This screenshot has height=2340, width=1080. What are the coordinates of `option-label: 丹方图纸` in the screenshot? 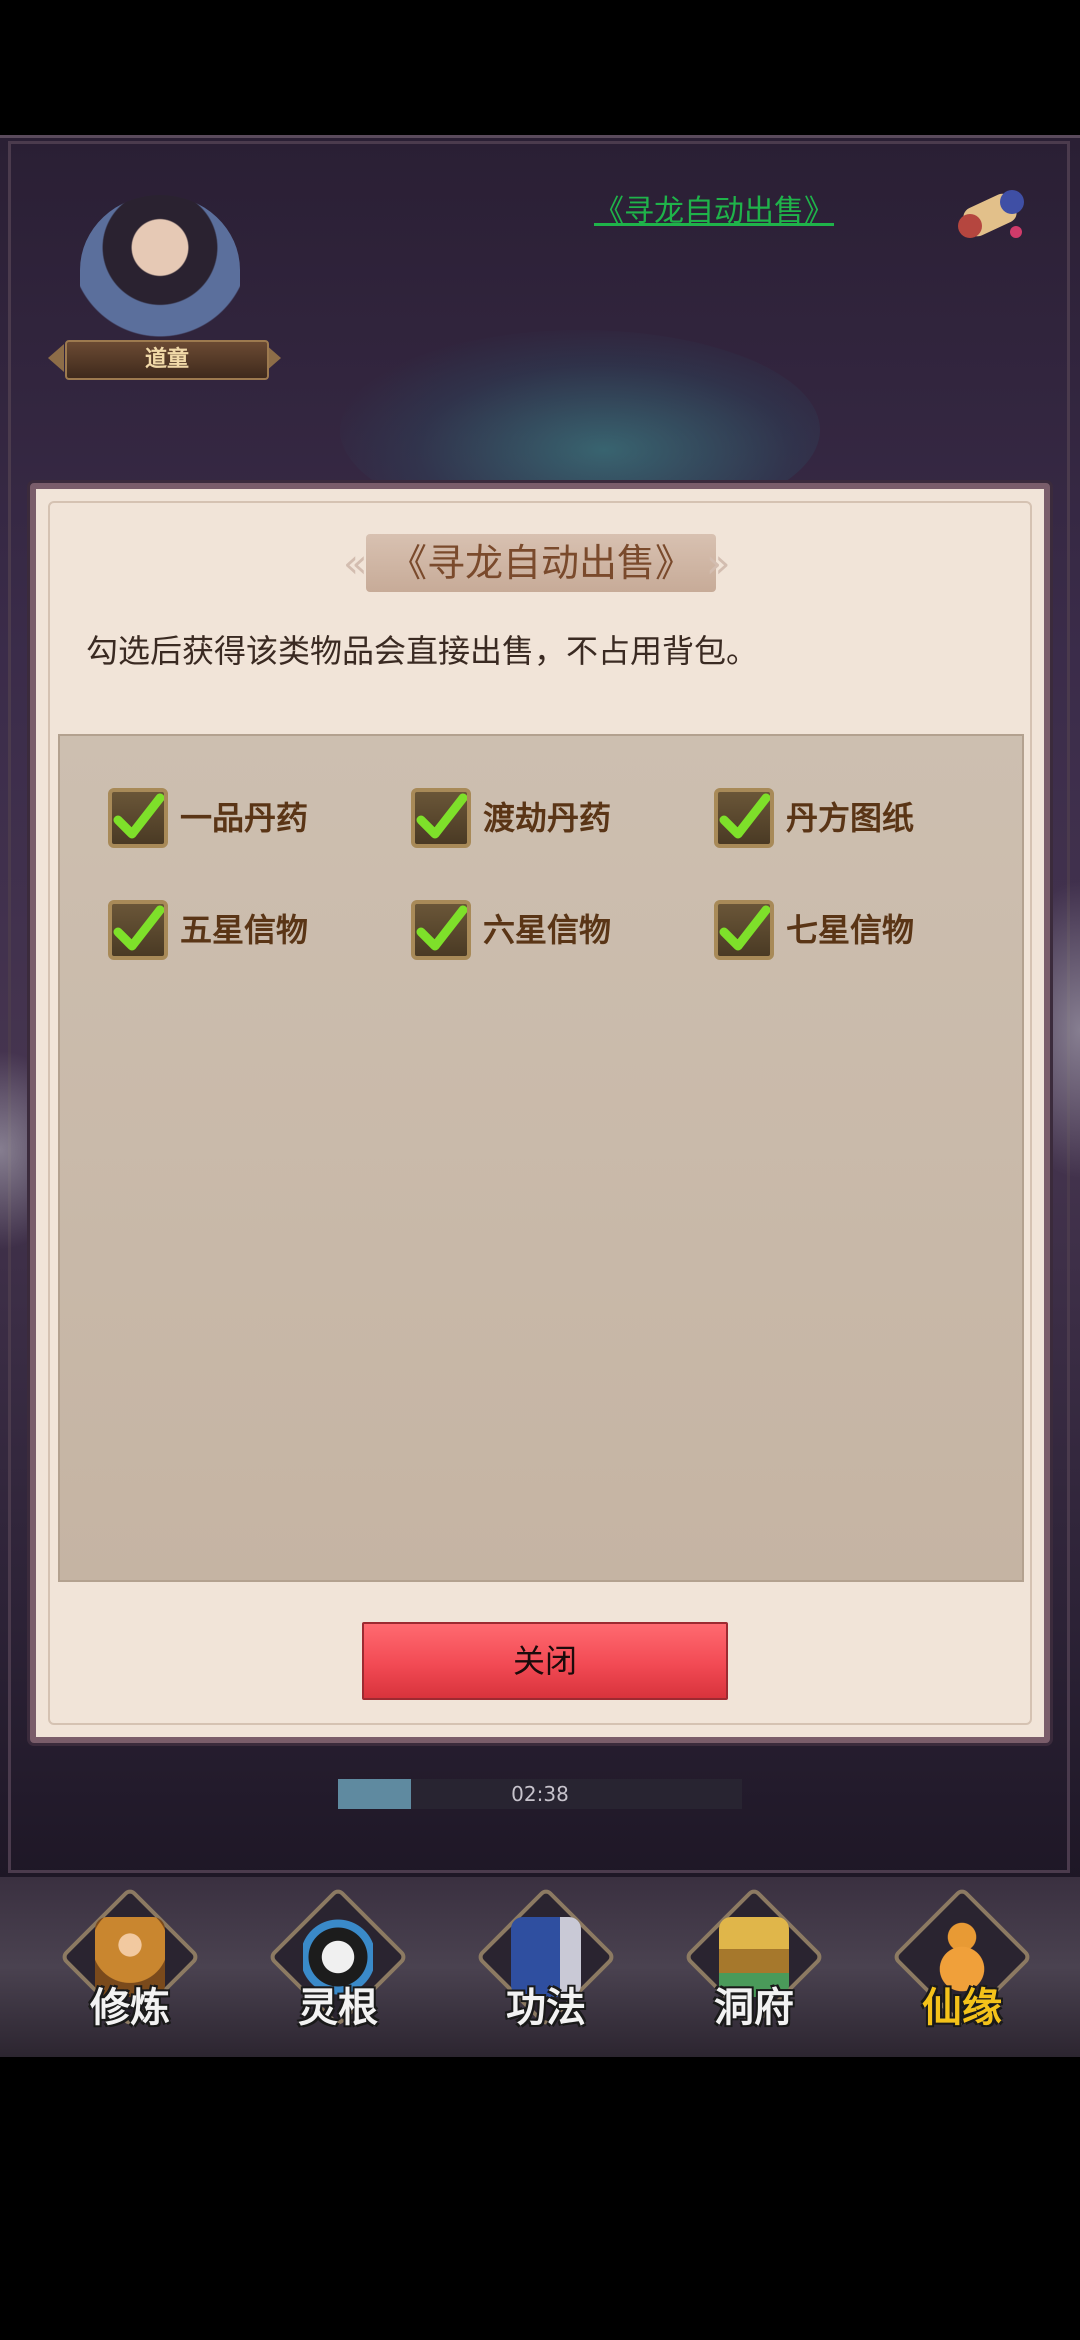 It's located at (850, 818).